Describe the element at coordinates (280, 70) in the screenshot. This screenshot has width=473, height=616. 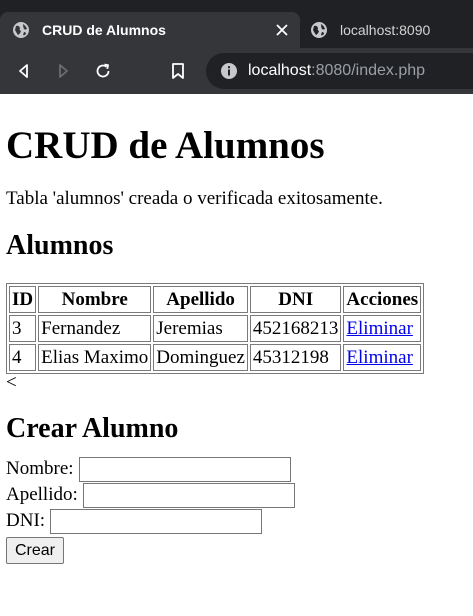
I see `url-host: localhost` at that location.